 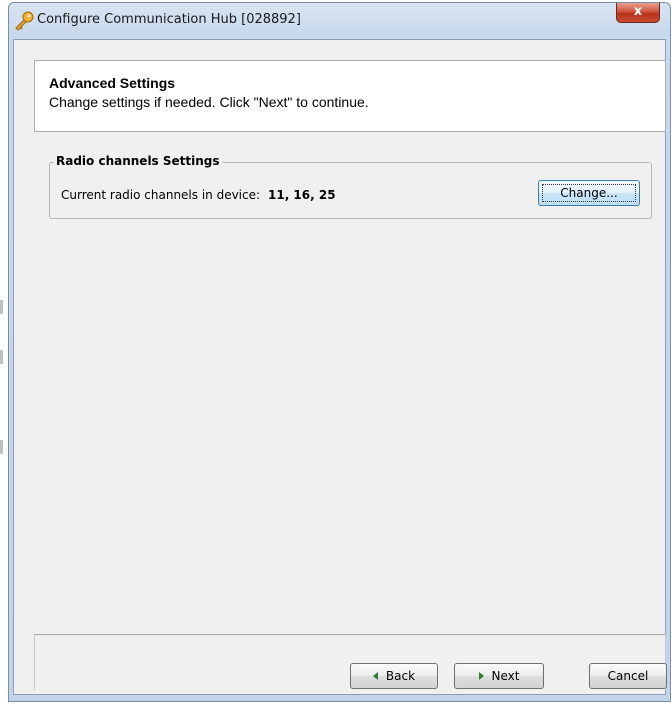 I want to click on back-arrow-icon, so click(x=375, y=675).